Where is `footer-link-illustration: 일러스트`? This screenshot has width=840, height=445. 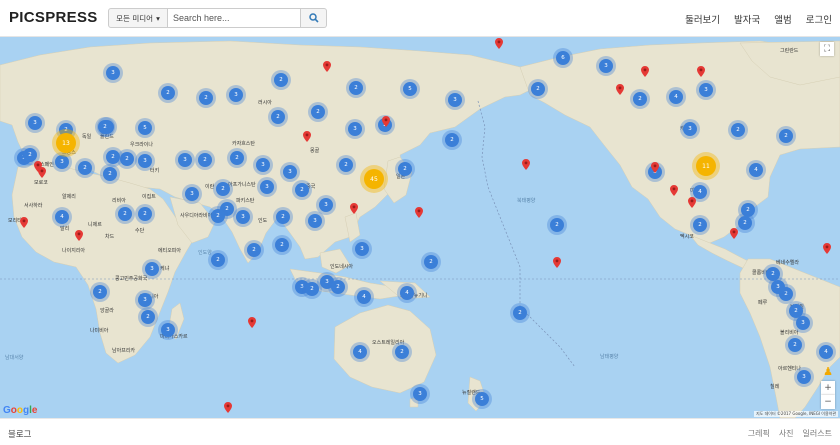
footer-link-illustration: 일러스트 is located at coordinates (817, 433).